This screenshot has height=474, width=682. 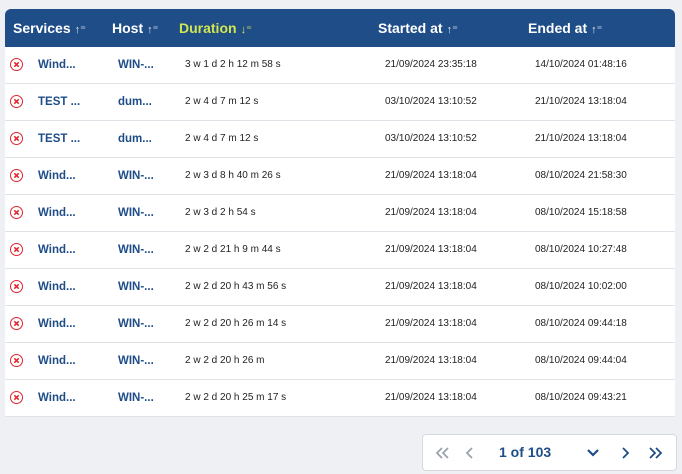 What do you see at coordinates (581, 64) in the screenshot?
I see `ended-at-cell: 14/10/2024 01:48:16` at bounding box center [581, 64].